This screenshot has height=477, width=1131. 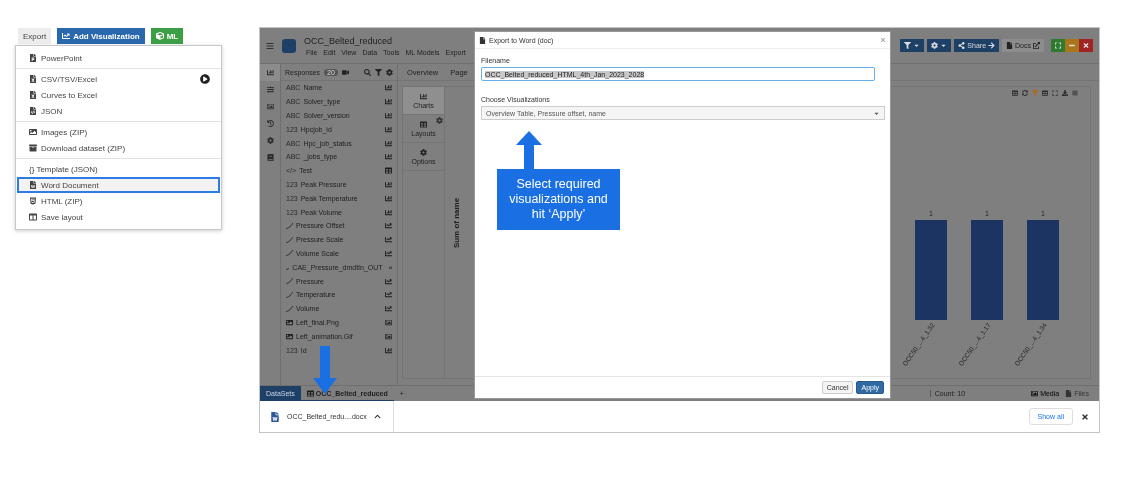 I want to click on menu-item: Word Document, so click(x=118, y=185).